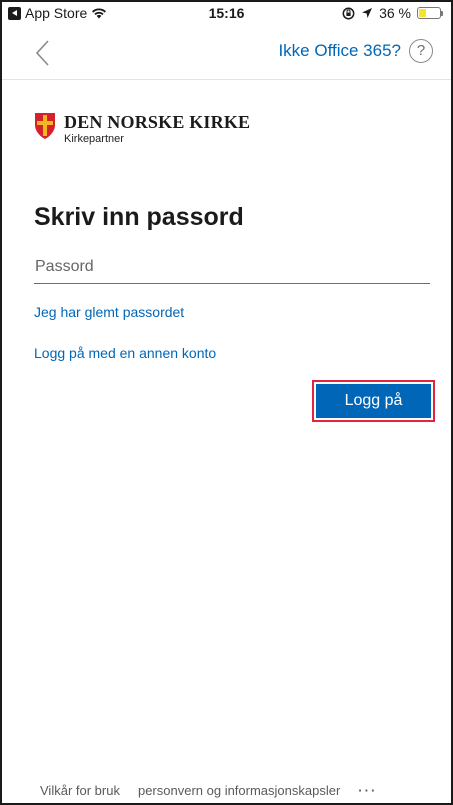 Image resolution: width=453 pixels, height=805 pixels. What do you see at coordinates (45, 126) in the screenshot?
I see `church-cross-shield-icon` at bounding box center [45, 126].